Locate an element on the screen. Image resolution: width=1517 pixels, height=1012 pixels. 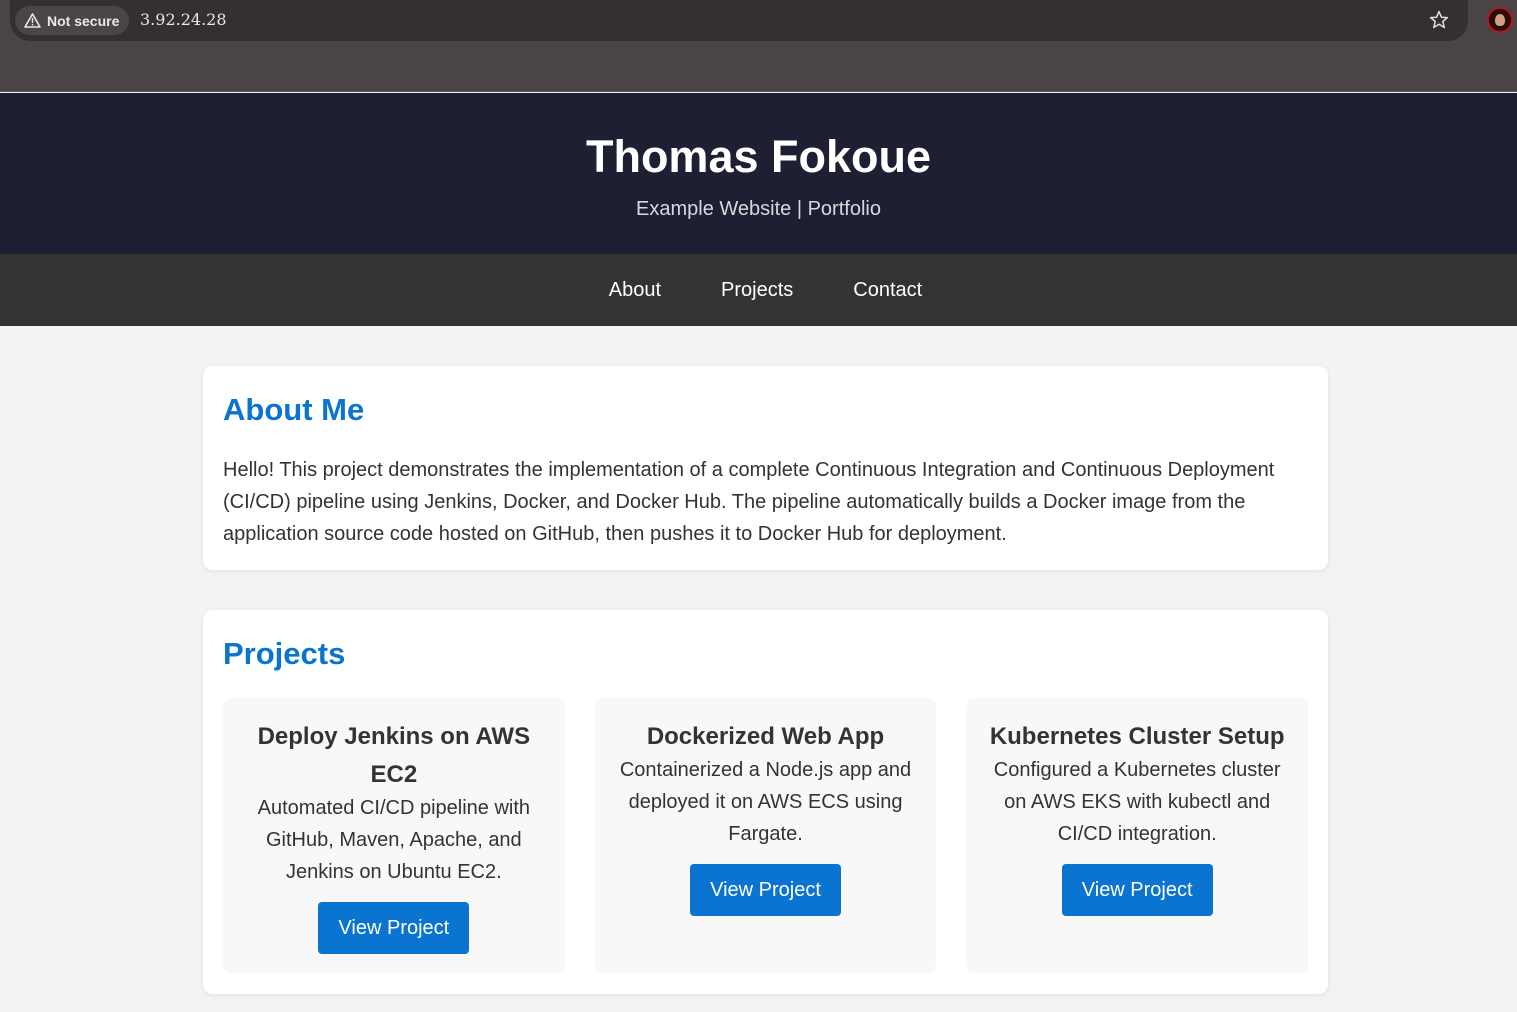
page-title: Thomas Fokoue is located at coordinates (758, 156).